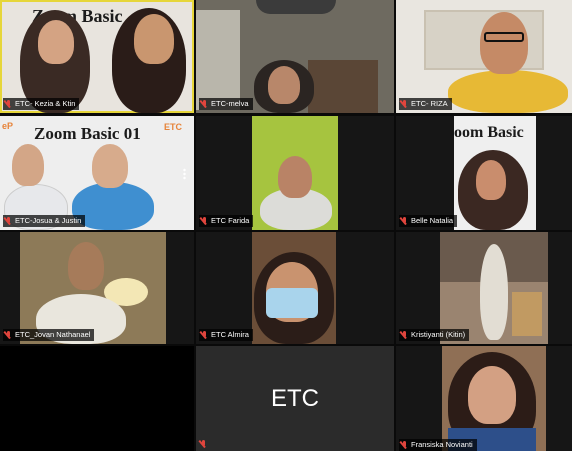 The image size is (572, 451). I want to click on more-options-icon, so click(184, 174).